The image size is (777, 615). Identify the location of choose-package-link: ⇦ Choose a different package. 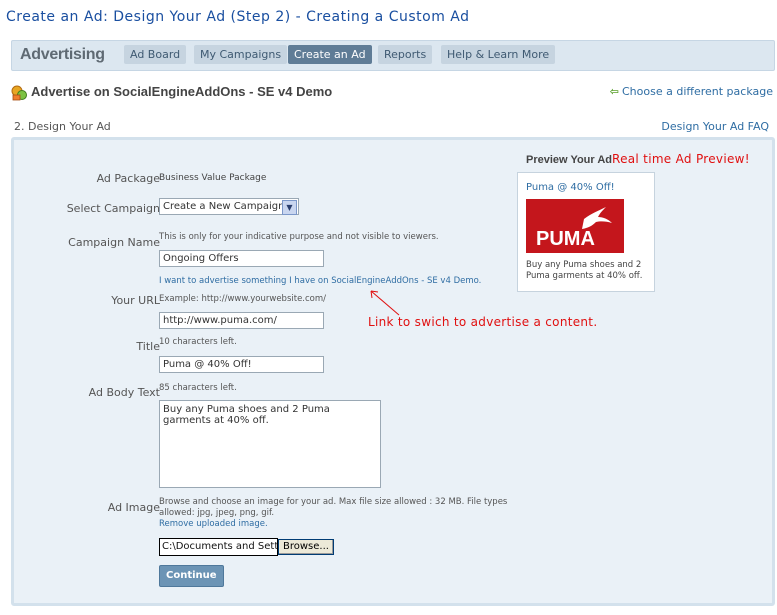
(691, 91).